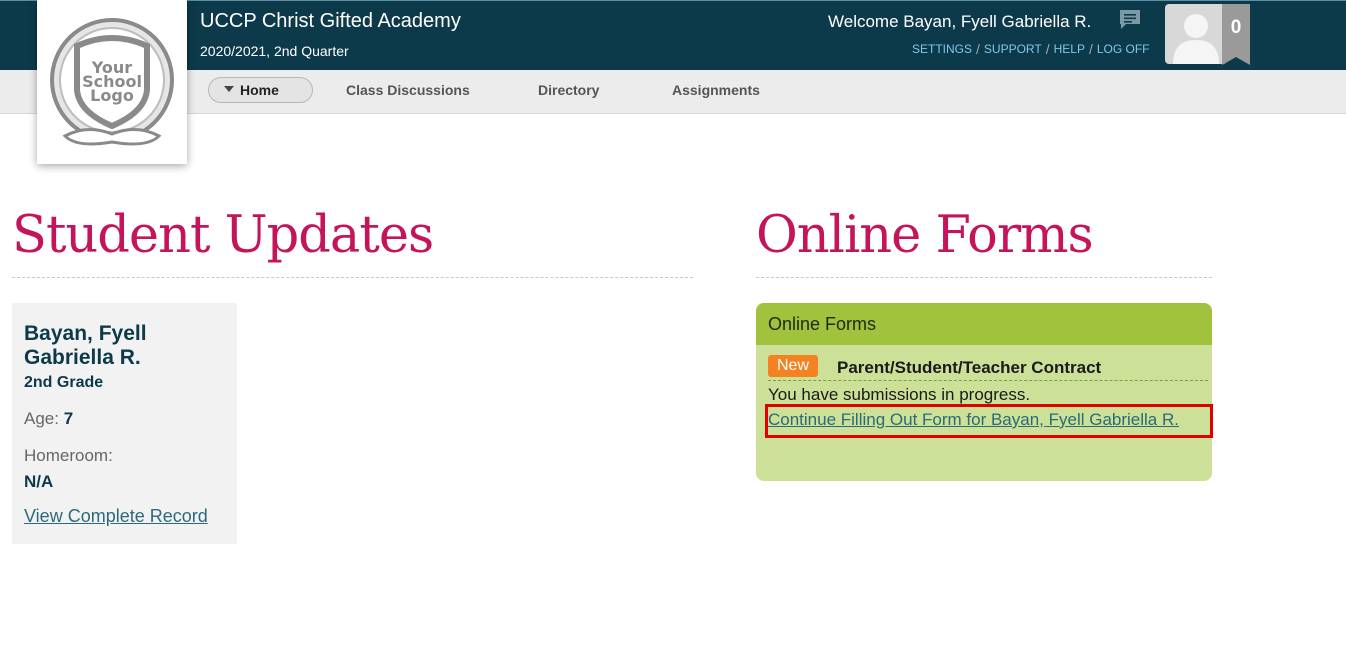 The height and width of the screenshot is (662, 1346). What do you see at coordinates (1236, 34) in the screenshot?
I see `notification-count-badge: 0` at bounding box center [1236, 34].